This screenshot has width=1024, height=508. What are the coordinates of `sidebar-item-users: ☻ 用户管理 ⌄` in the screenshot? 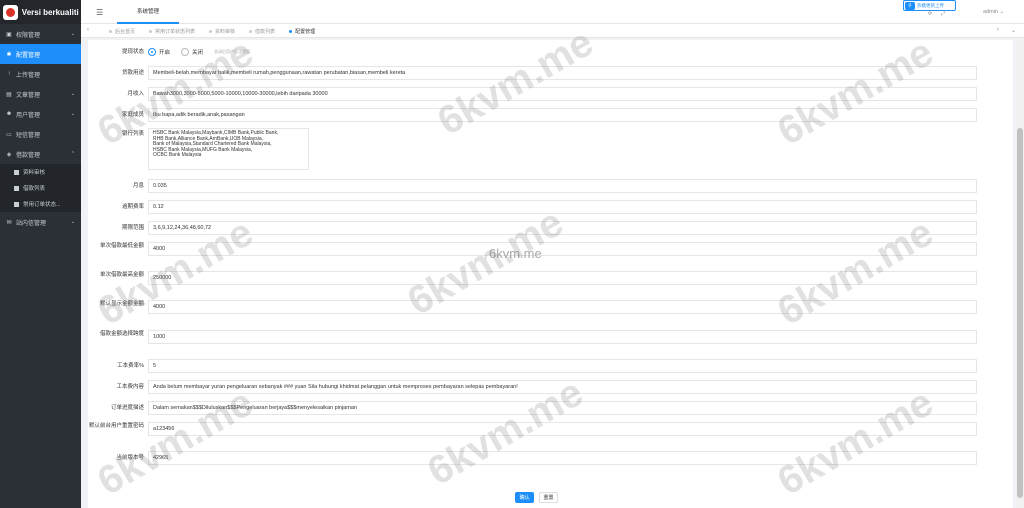 It's located at (40, 114).